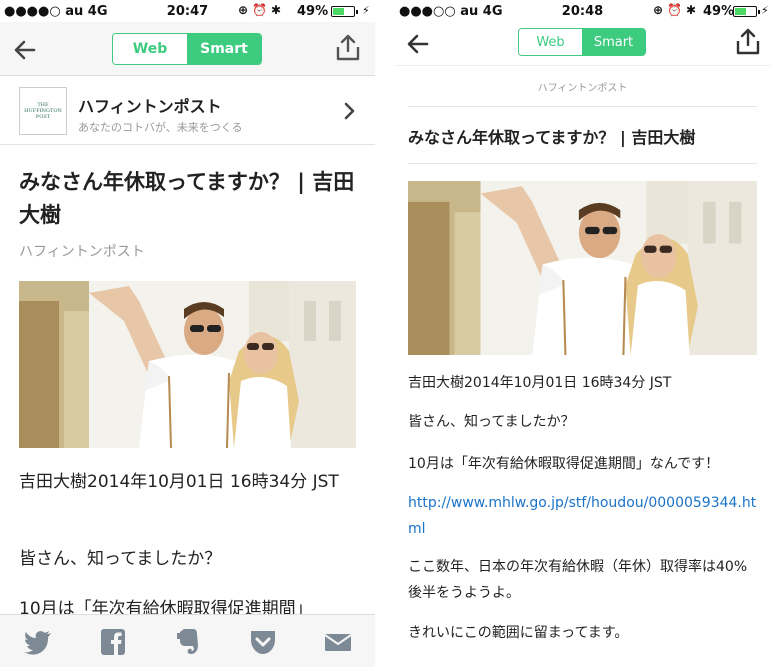 The height and width of the screenshot is (667, 770). Describe the element at coordinates (578, 580) in the screenshot. I see `article-paragraph: ここ数年、日本の年次有給休暇（年休）取得率は40%後半をうようよ。` at that location.